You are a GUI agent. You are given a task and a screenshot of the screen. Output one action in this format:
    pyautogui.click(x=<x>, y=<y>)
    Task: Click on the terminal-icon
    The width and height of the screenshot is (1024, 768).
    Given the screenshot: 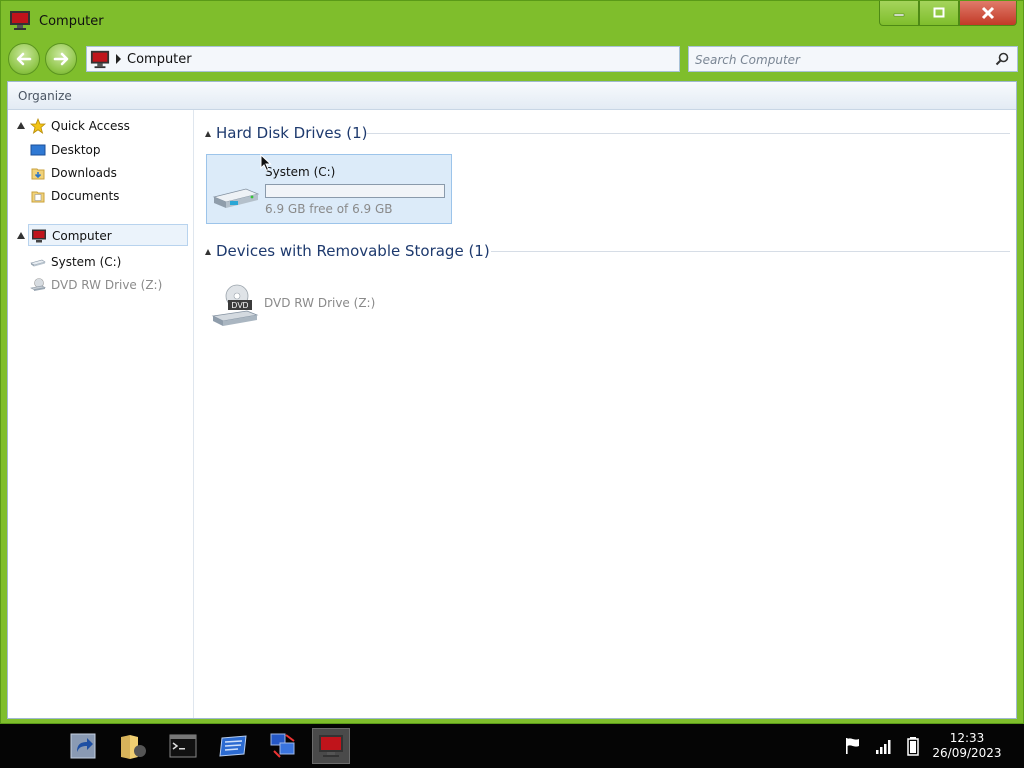 What is the action you would take?
    pyautogui.click(x=183, y=746)
    